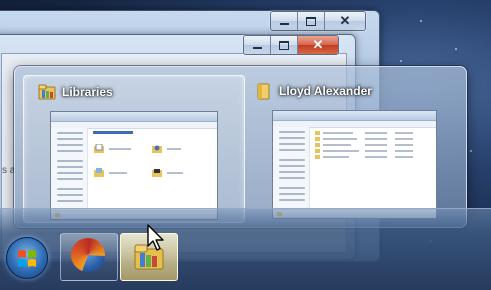 The height and width of the screenshot is (290, 491). Describe the element at coordinates (263, 91) in the screenshot. I see `folder-icon` at that location.